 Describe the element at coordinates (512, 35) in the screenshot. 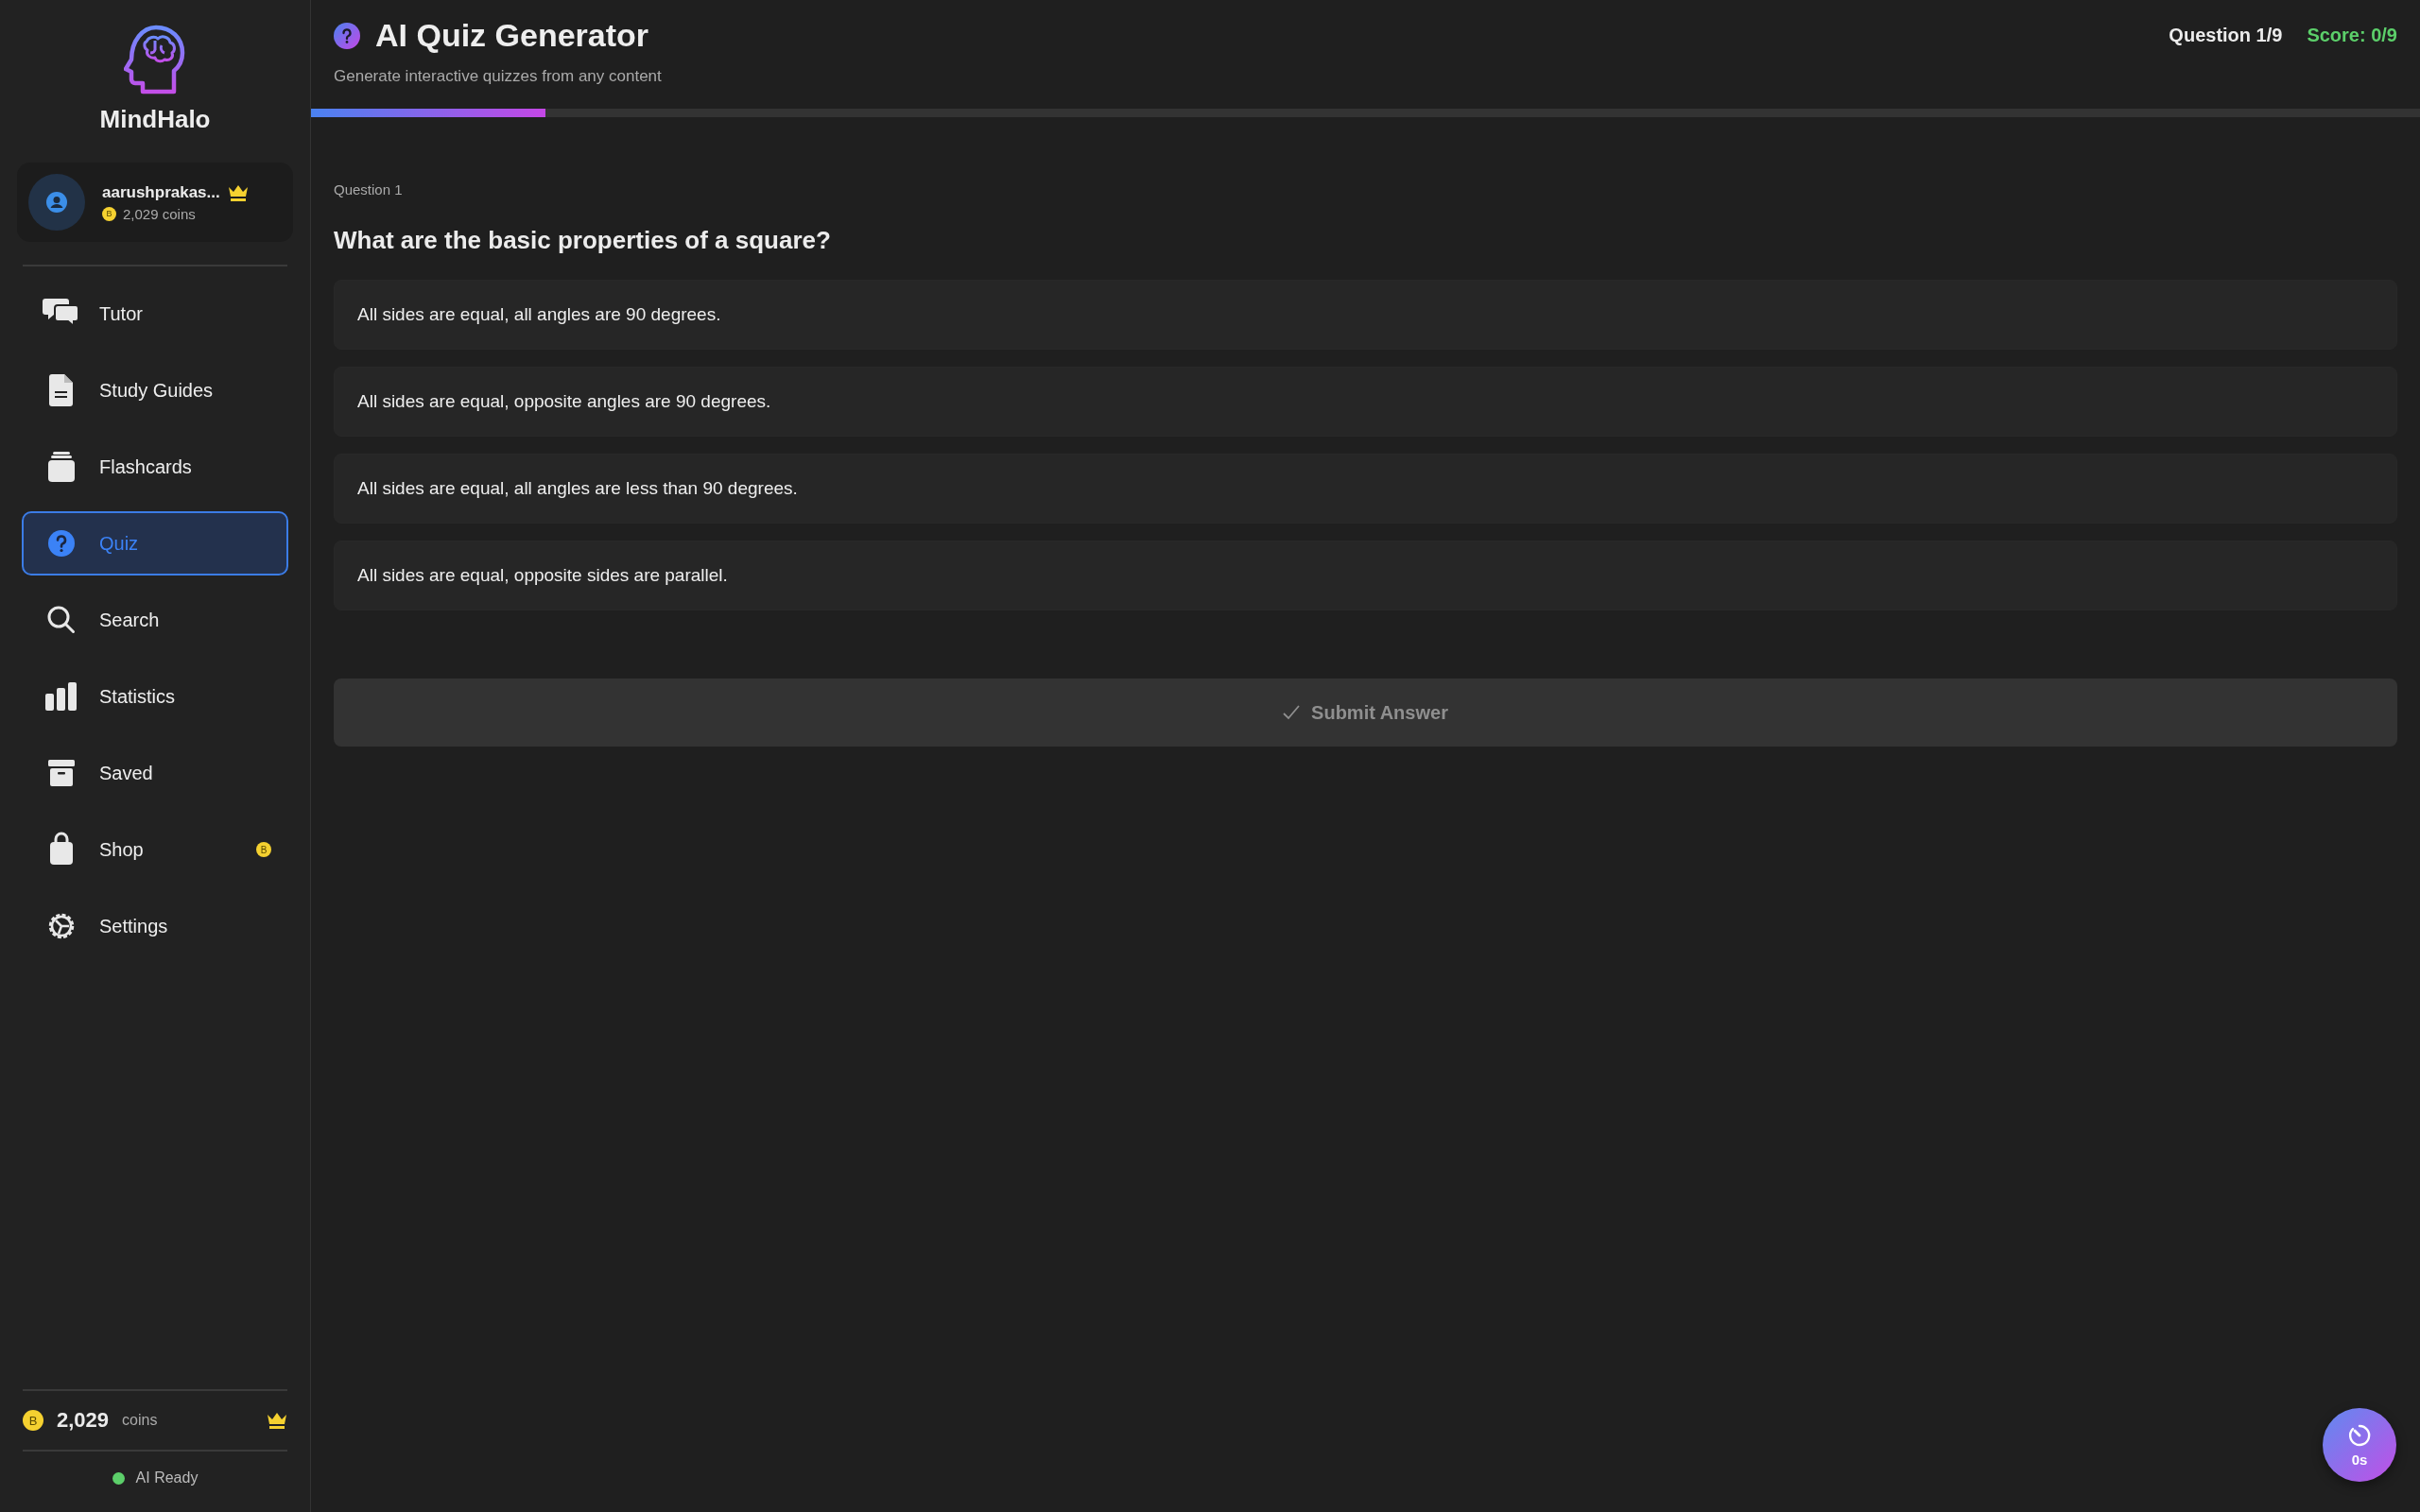

I see `page-title: AI Quiz Generator` at that location.